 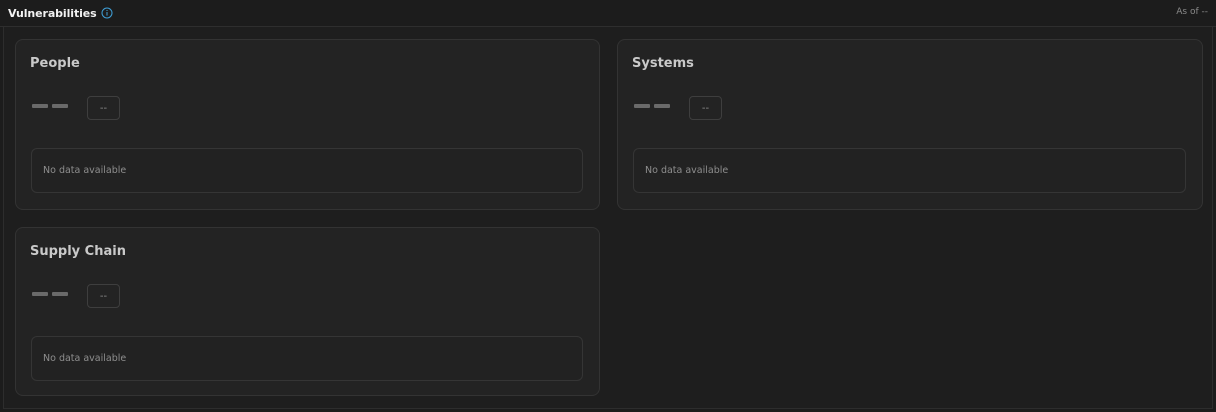 I want to click on card-title-supply-chain: Supply Chain, so click(x=78, y=251).